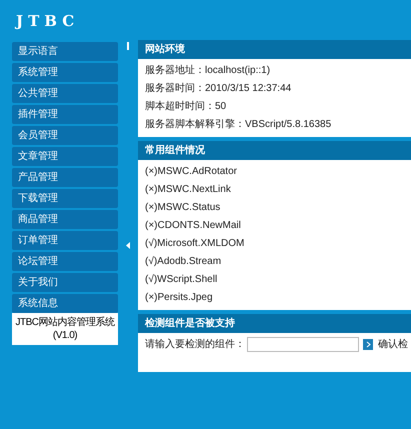 The image size is (411, 429). What do you see at coordinates (65, 303) in the screenshot?
I see `menu-item: 系统信息` at bounding box center [65, 303].